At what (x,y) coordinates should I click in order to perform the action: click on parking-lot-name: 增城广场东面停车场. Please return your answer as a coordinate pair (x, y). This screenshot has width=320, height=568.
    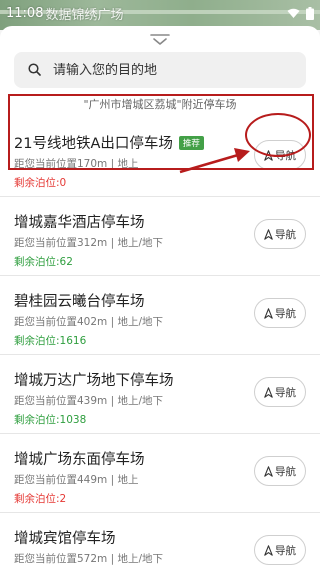
    Looking at the image, I should click on (79, 458).